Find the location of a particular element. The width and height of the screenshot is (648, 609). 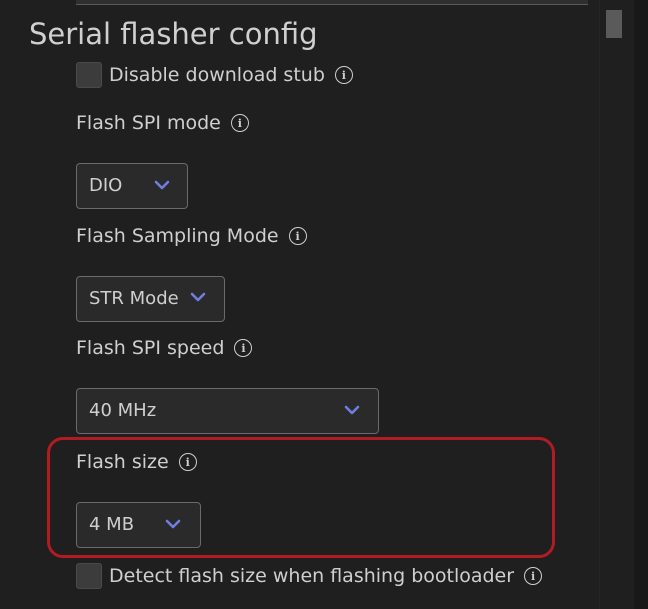

flash-size-label-row: Flash size i is located at coordinates (136, 462).